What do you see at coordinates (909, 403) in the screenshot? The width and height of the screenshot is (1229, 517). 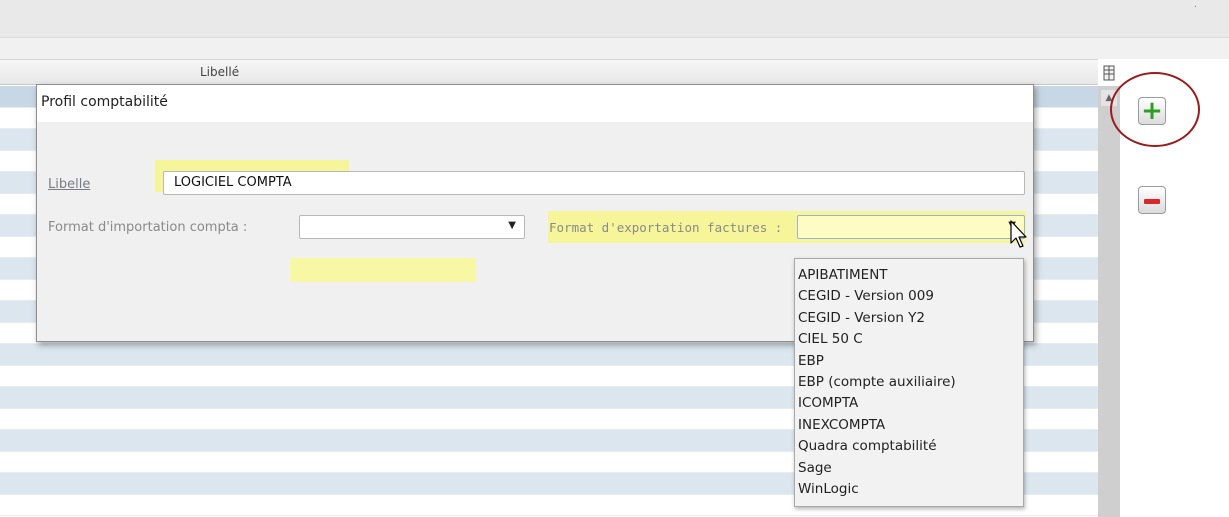 I see `dropdown-option: ICOMPTA` at bounding box center [909, 403].